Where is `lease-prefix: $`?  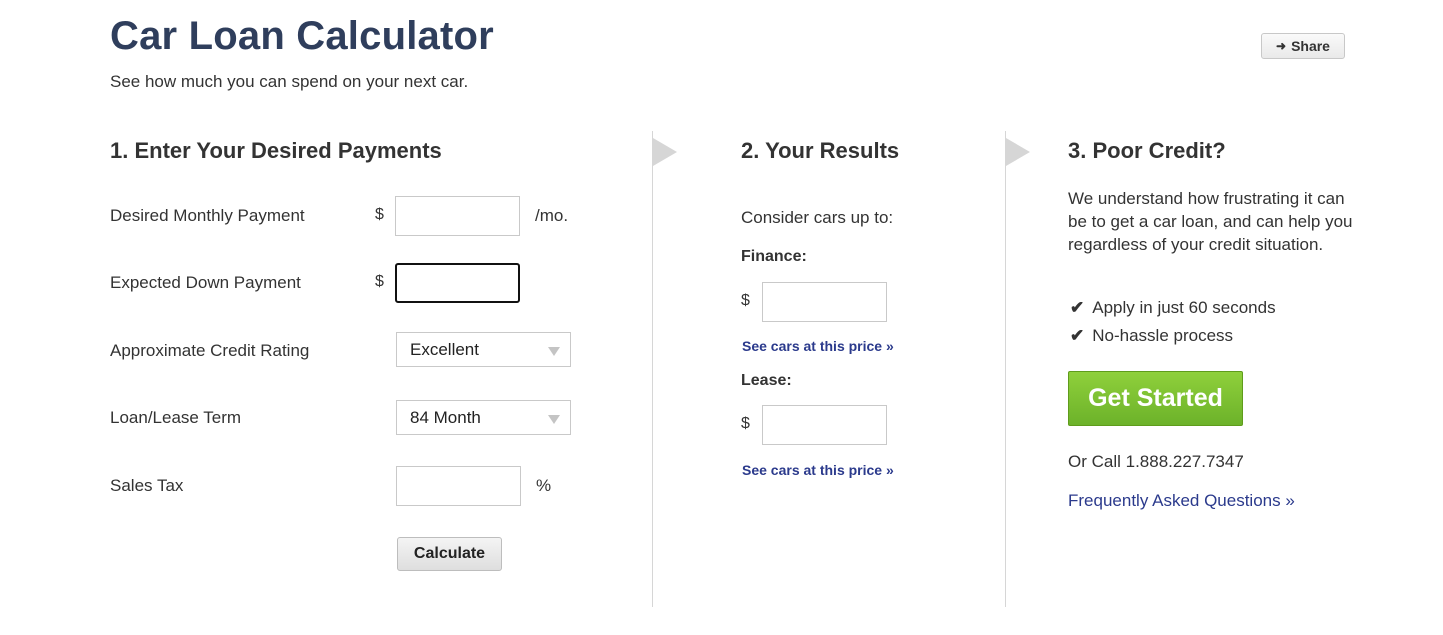
lease-prefix: $ is located at coordinates (745, 423).